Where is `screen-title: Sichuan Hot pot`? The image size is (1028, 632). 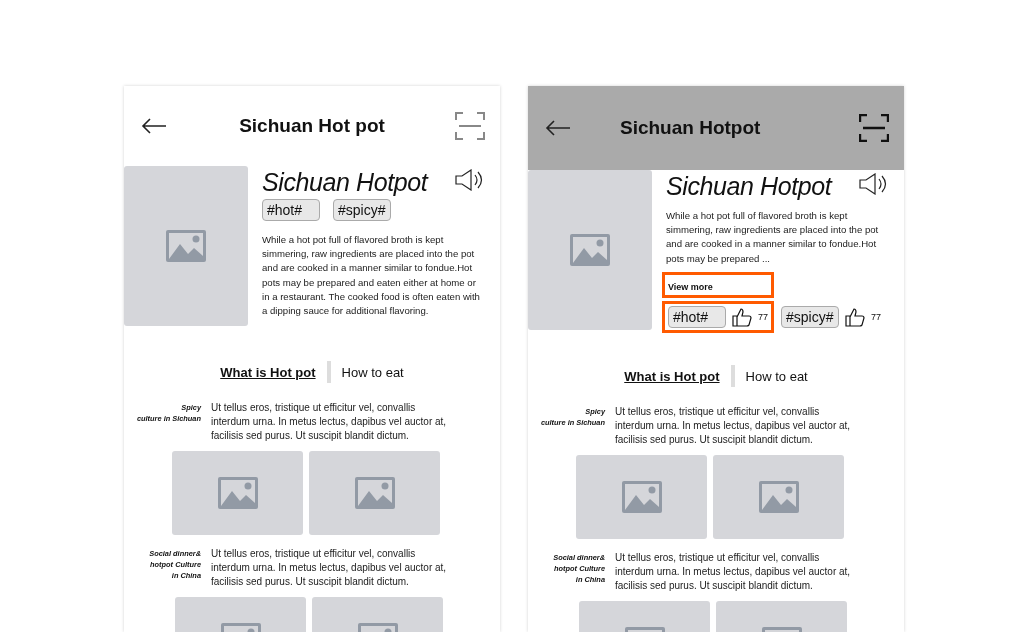 screen-title: Sichuan Hot pot is located at coordinates (312, 126).